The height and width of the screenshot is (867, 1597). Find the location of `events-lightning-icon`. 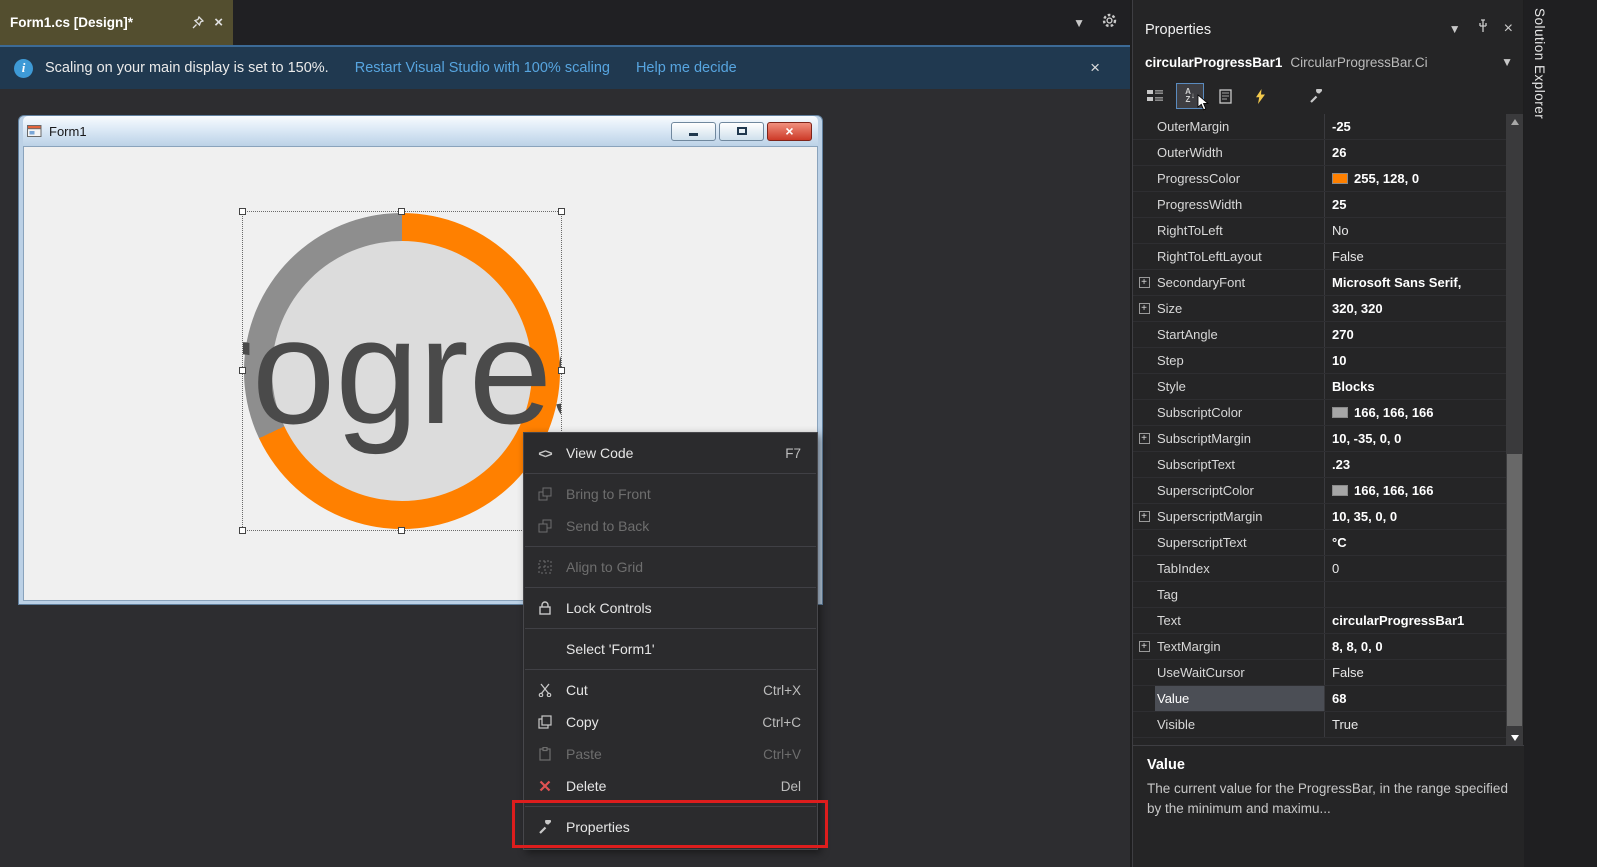

events-lightning-icon is located at coordinates (1260, 96).